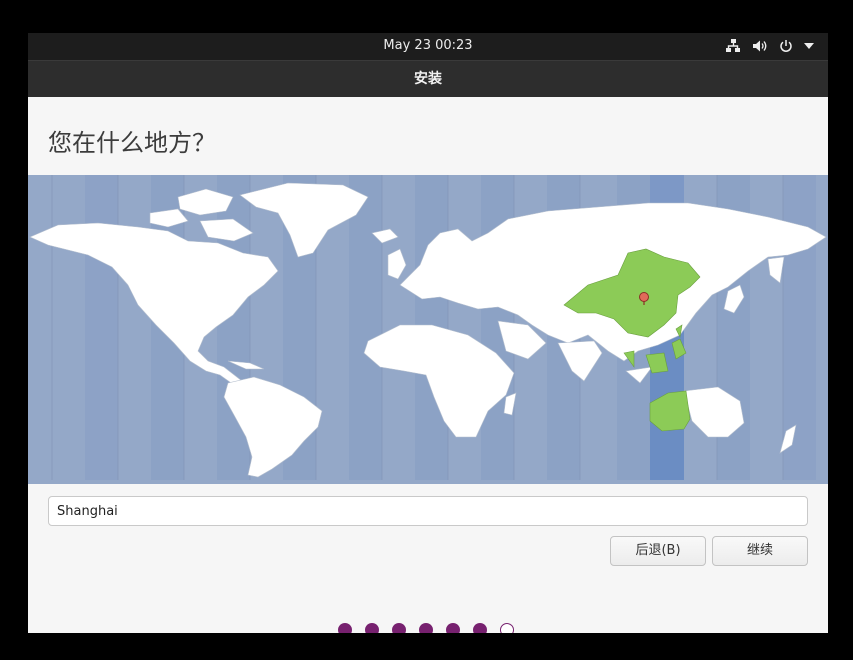  I want to click on page-title: 您在什么地方？, so click(132, 143).